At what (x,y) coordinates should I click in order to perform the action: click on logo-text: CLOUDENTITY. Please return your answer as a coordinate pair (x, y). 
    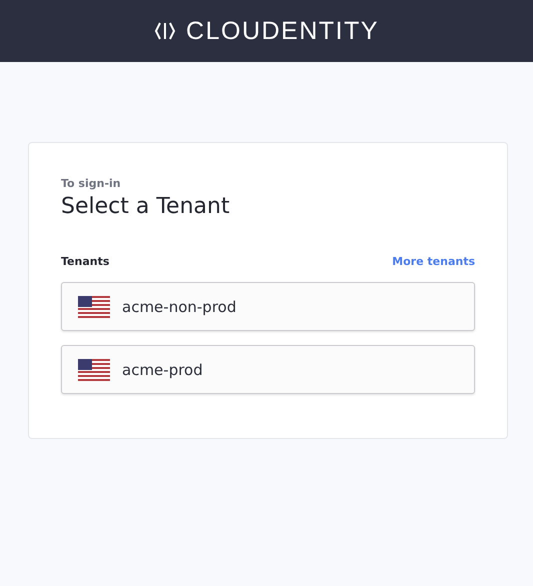
    Looking at the image, I should click on (282, 31).